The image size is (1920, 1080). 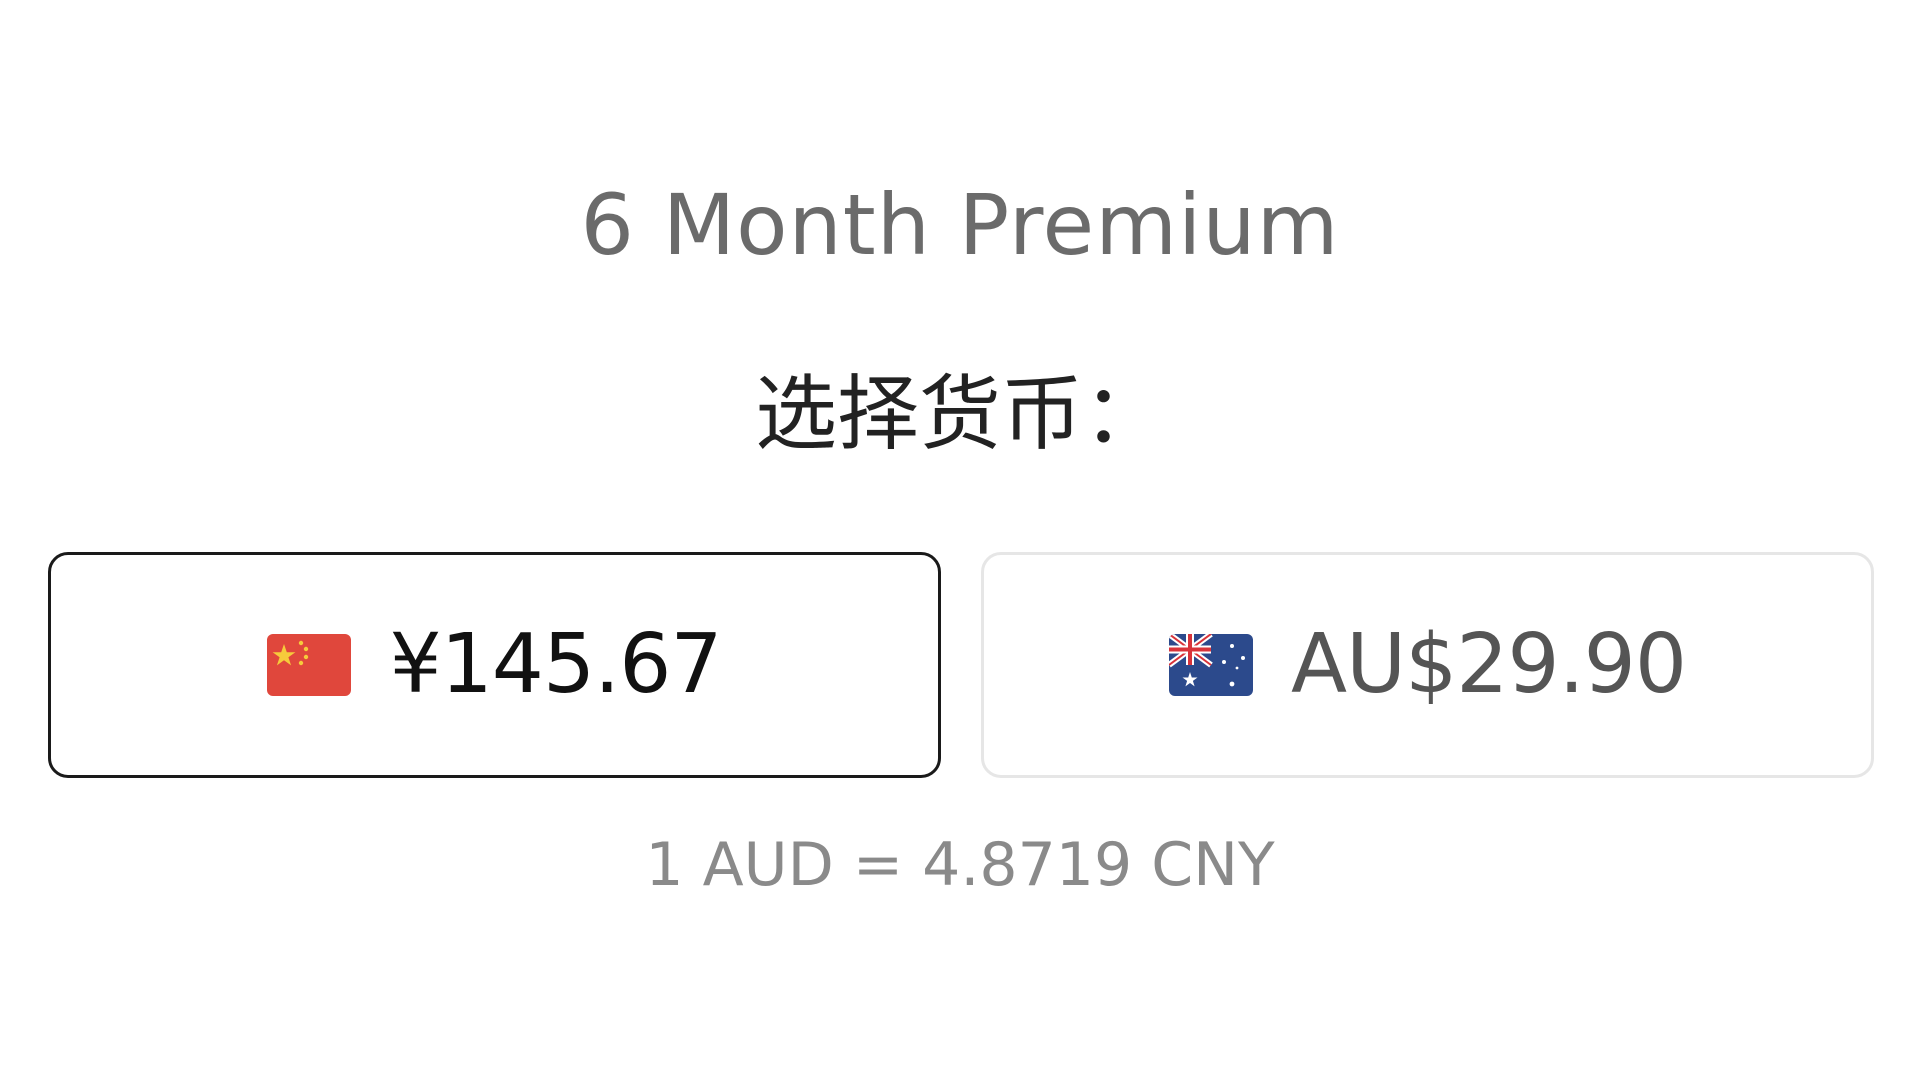 What do you see at coordinates (309, 665) in the screenshot?
I see `china-flag-icon` at bounding box center [309, 665].